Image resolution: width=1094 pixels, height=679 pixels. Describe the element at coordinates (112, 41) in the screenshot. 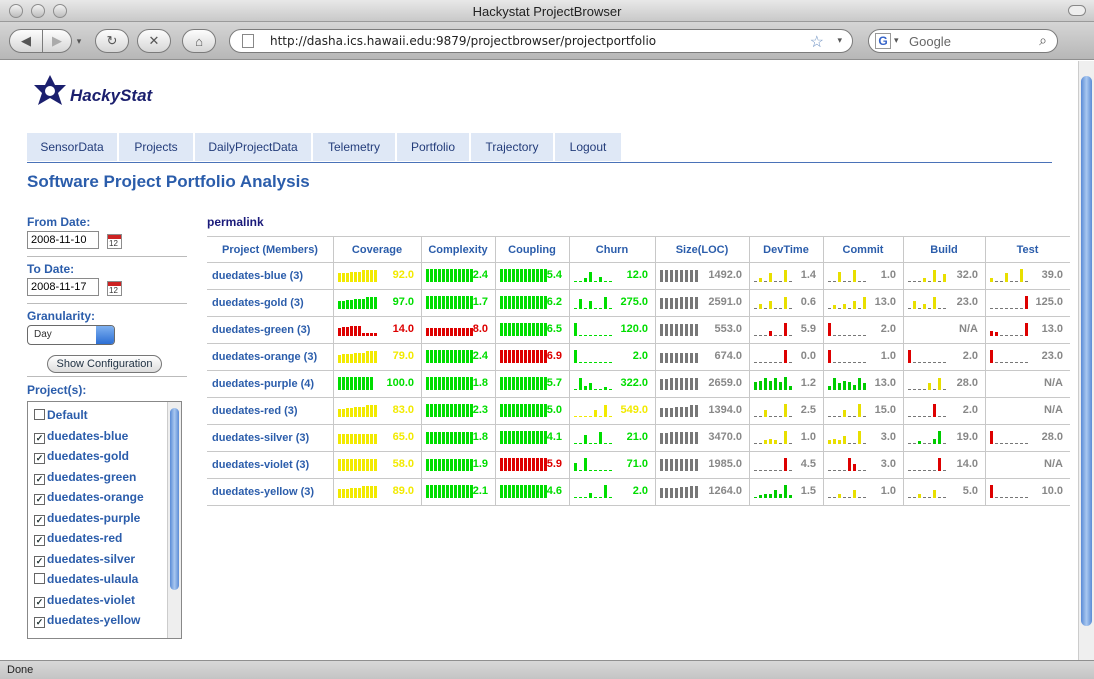

I see `reload-button: ↻` at that location.